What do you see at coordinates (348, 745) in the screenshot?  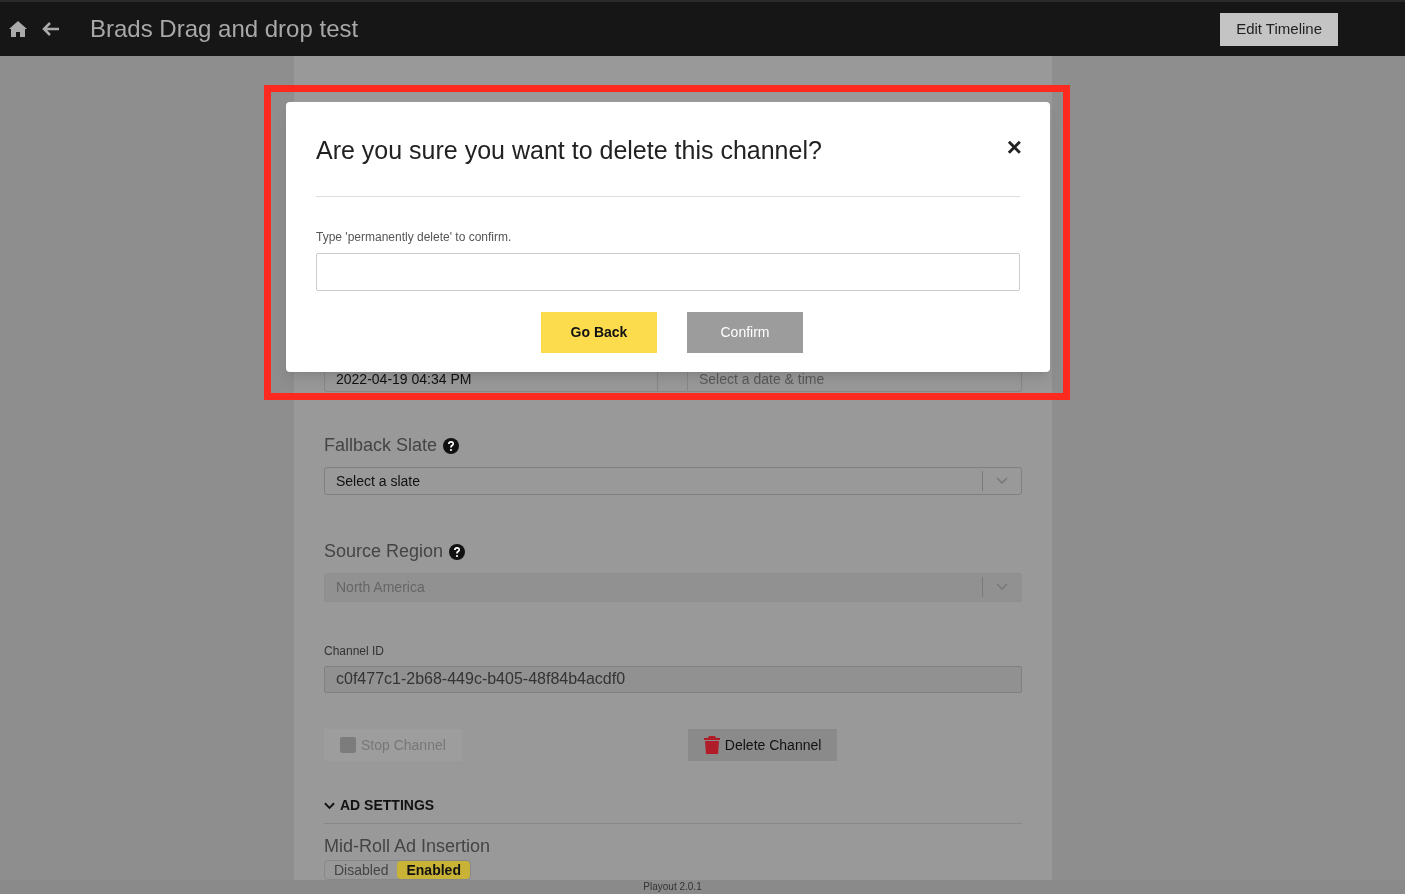 I see `stop-icon` at bounding box center [348, 745].